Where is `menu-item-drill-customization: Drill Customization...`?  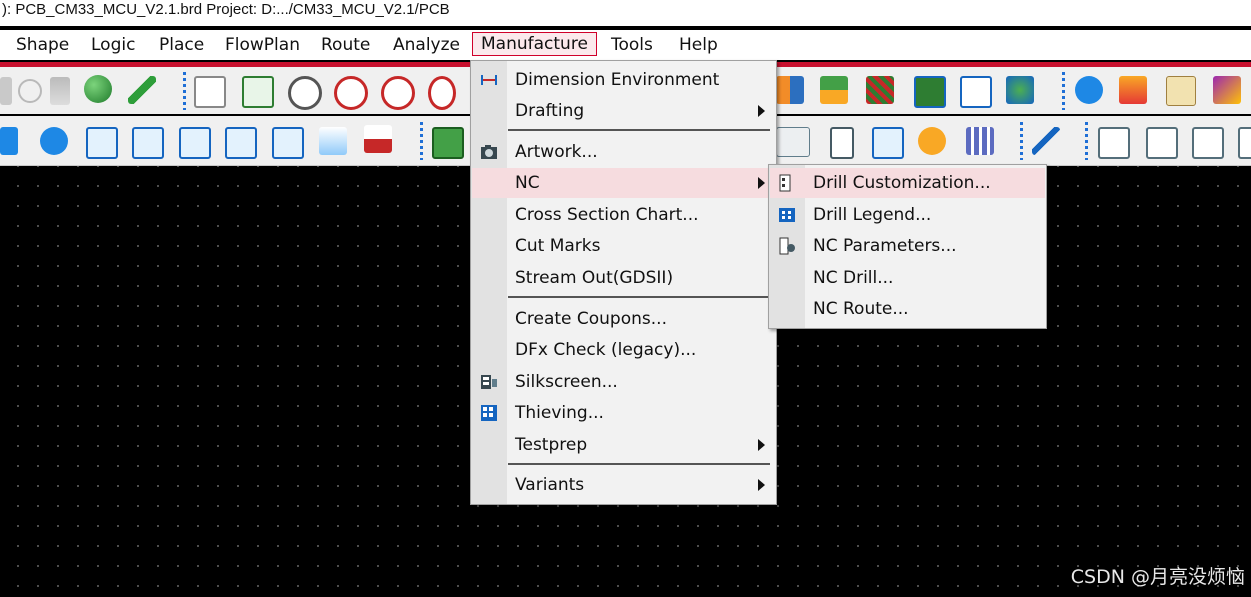
menu-item-drill-customization: Drill Customization... is located at coordinates (907, 183).